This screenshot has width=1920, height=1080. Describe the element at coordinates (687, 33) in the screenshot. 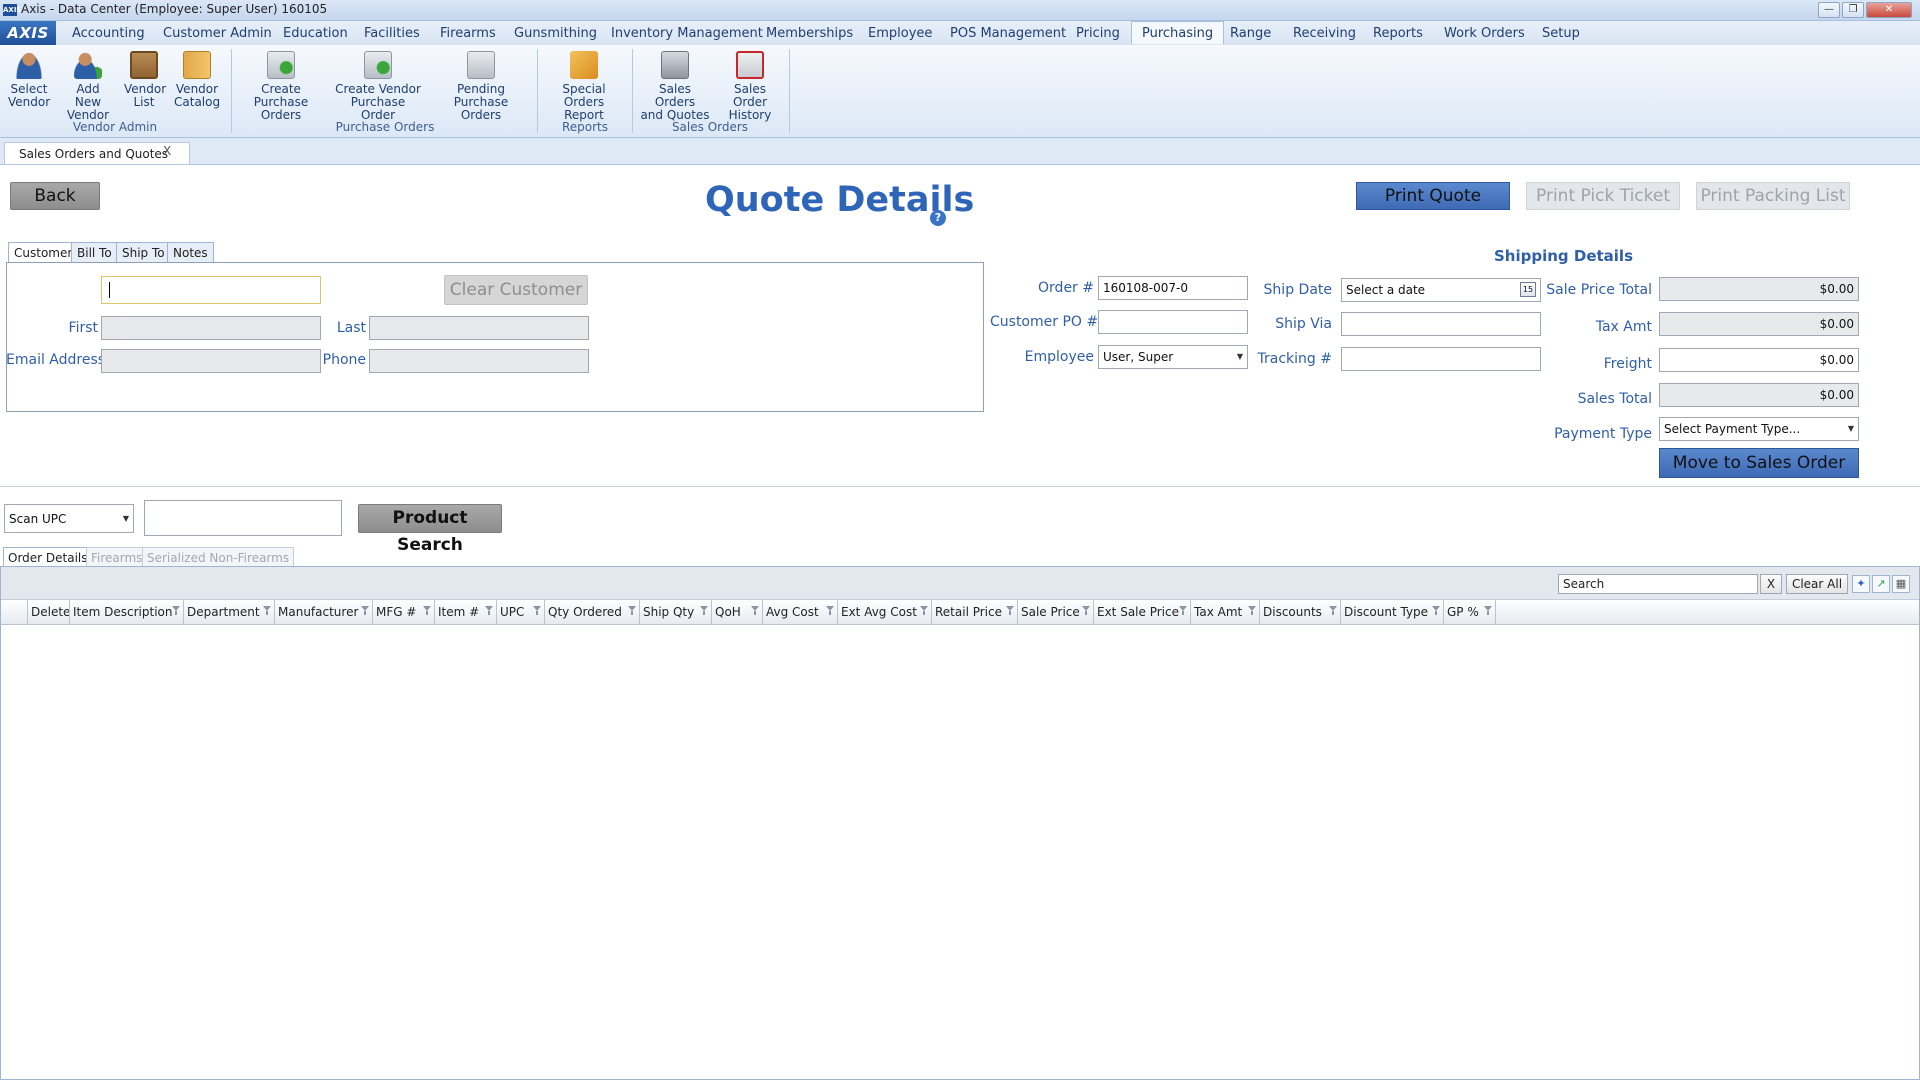

I see `menu-inventory-management: Inventory Management` at that location.